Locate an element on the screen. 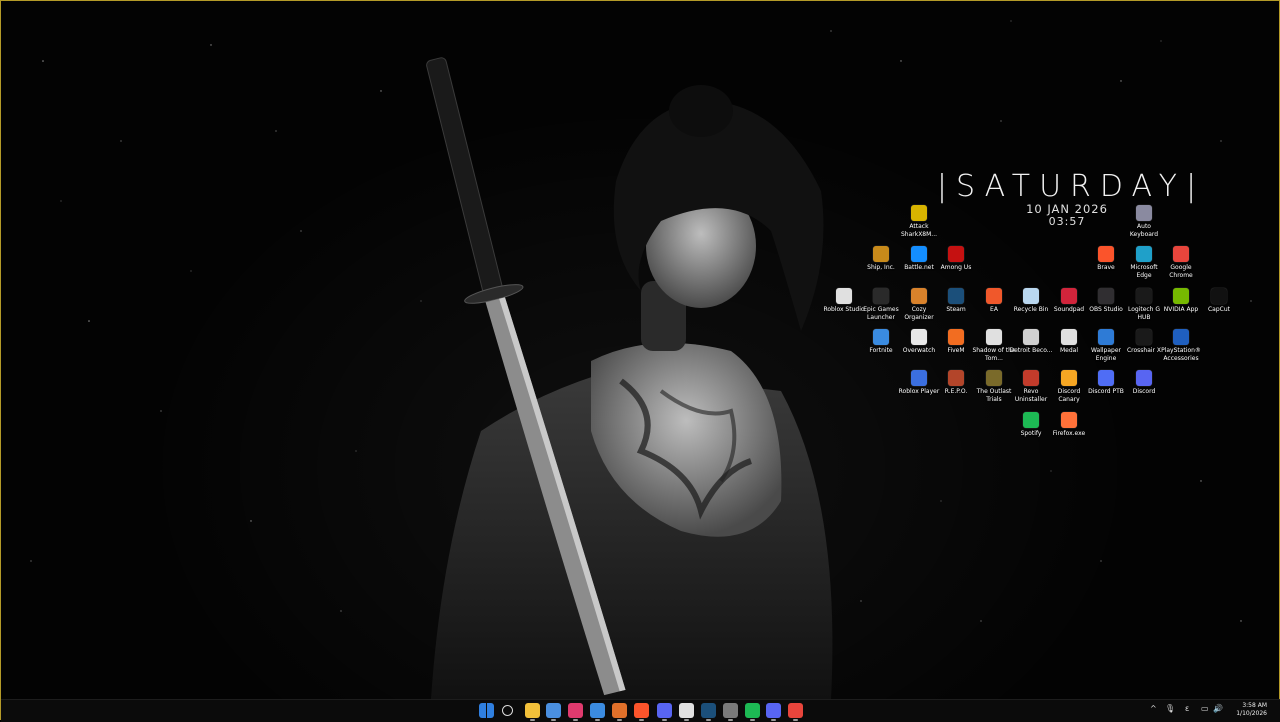  desktop-shortcut: Revo Uninstaller is located at coordinates (1031, 386).